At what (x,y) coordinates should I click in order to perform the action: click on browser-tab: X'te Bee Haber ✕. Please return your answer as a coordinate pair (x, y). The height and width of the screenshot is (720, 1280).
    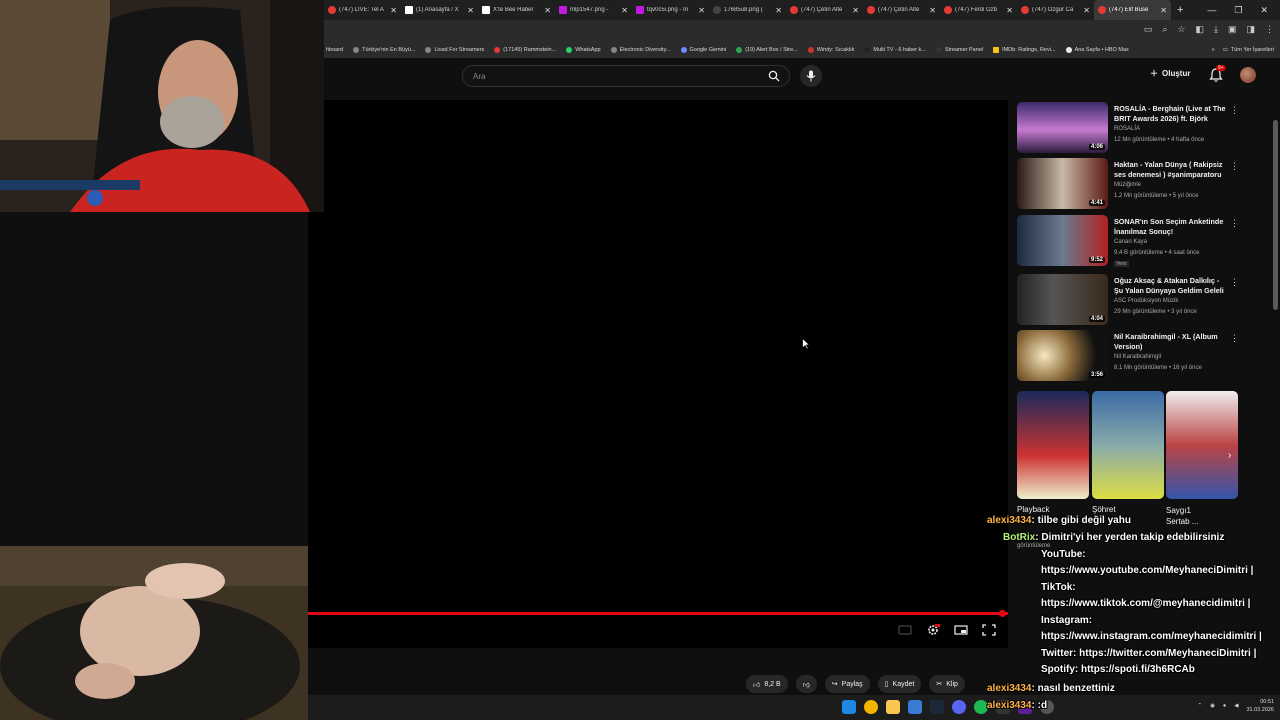
    Looking at the image, I should click on (516, 10).